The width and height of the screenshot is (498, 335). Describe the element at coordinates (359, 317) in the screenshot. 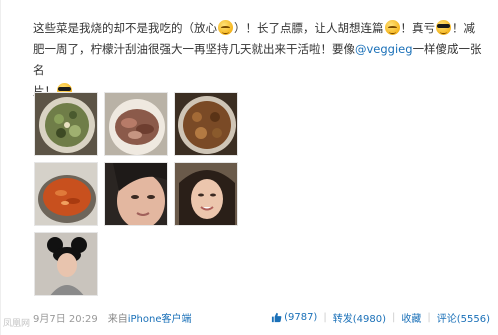

I see `repost-button: 转发(4980)` at that location.